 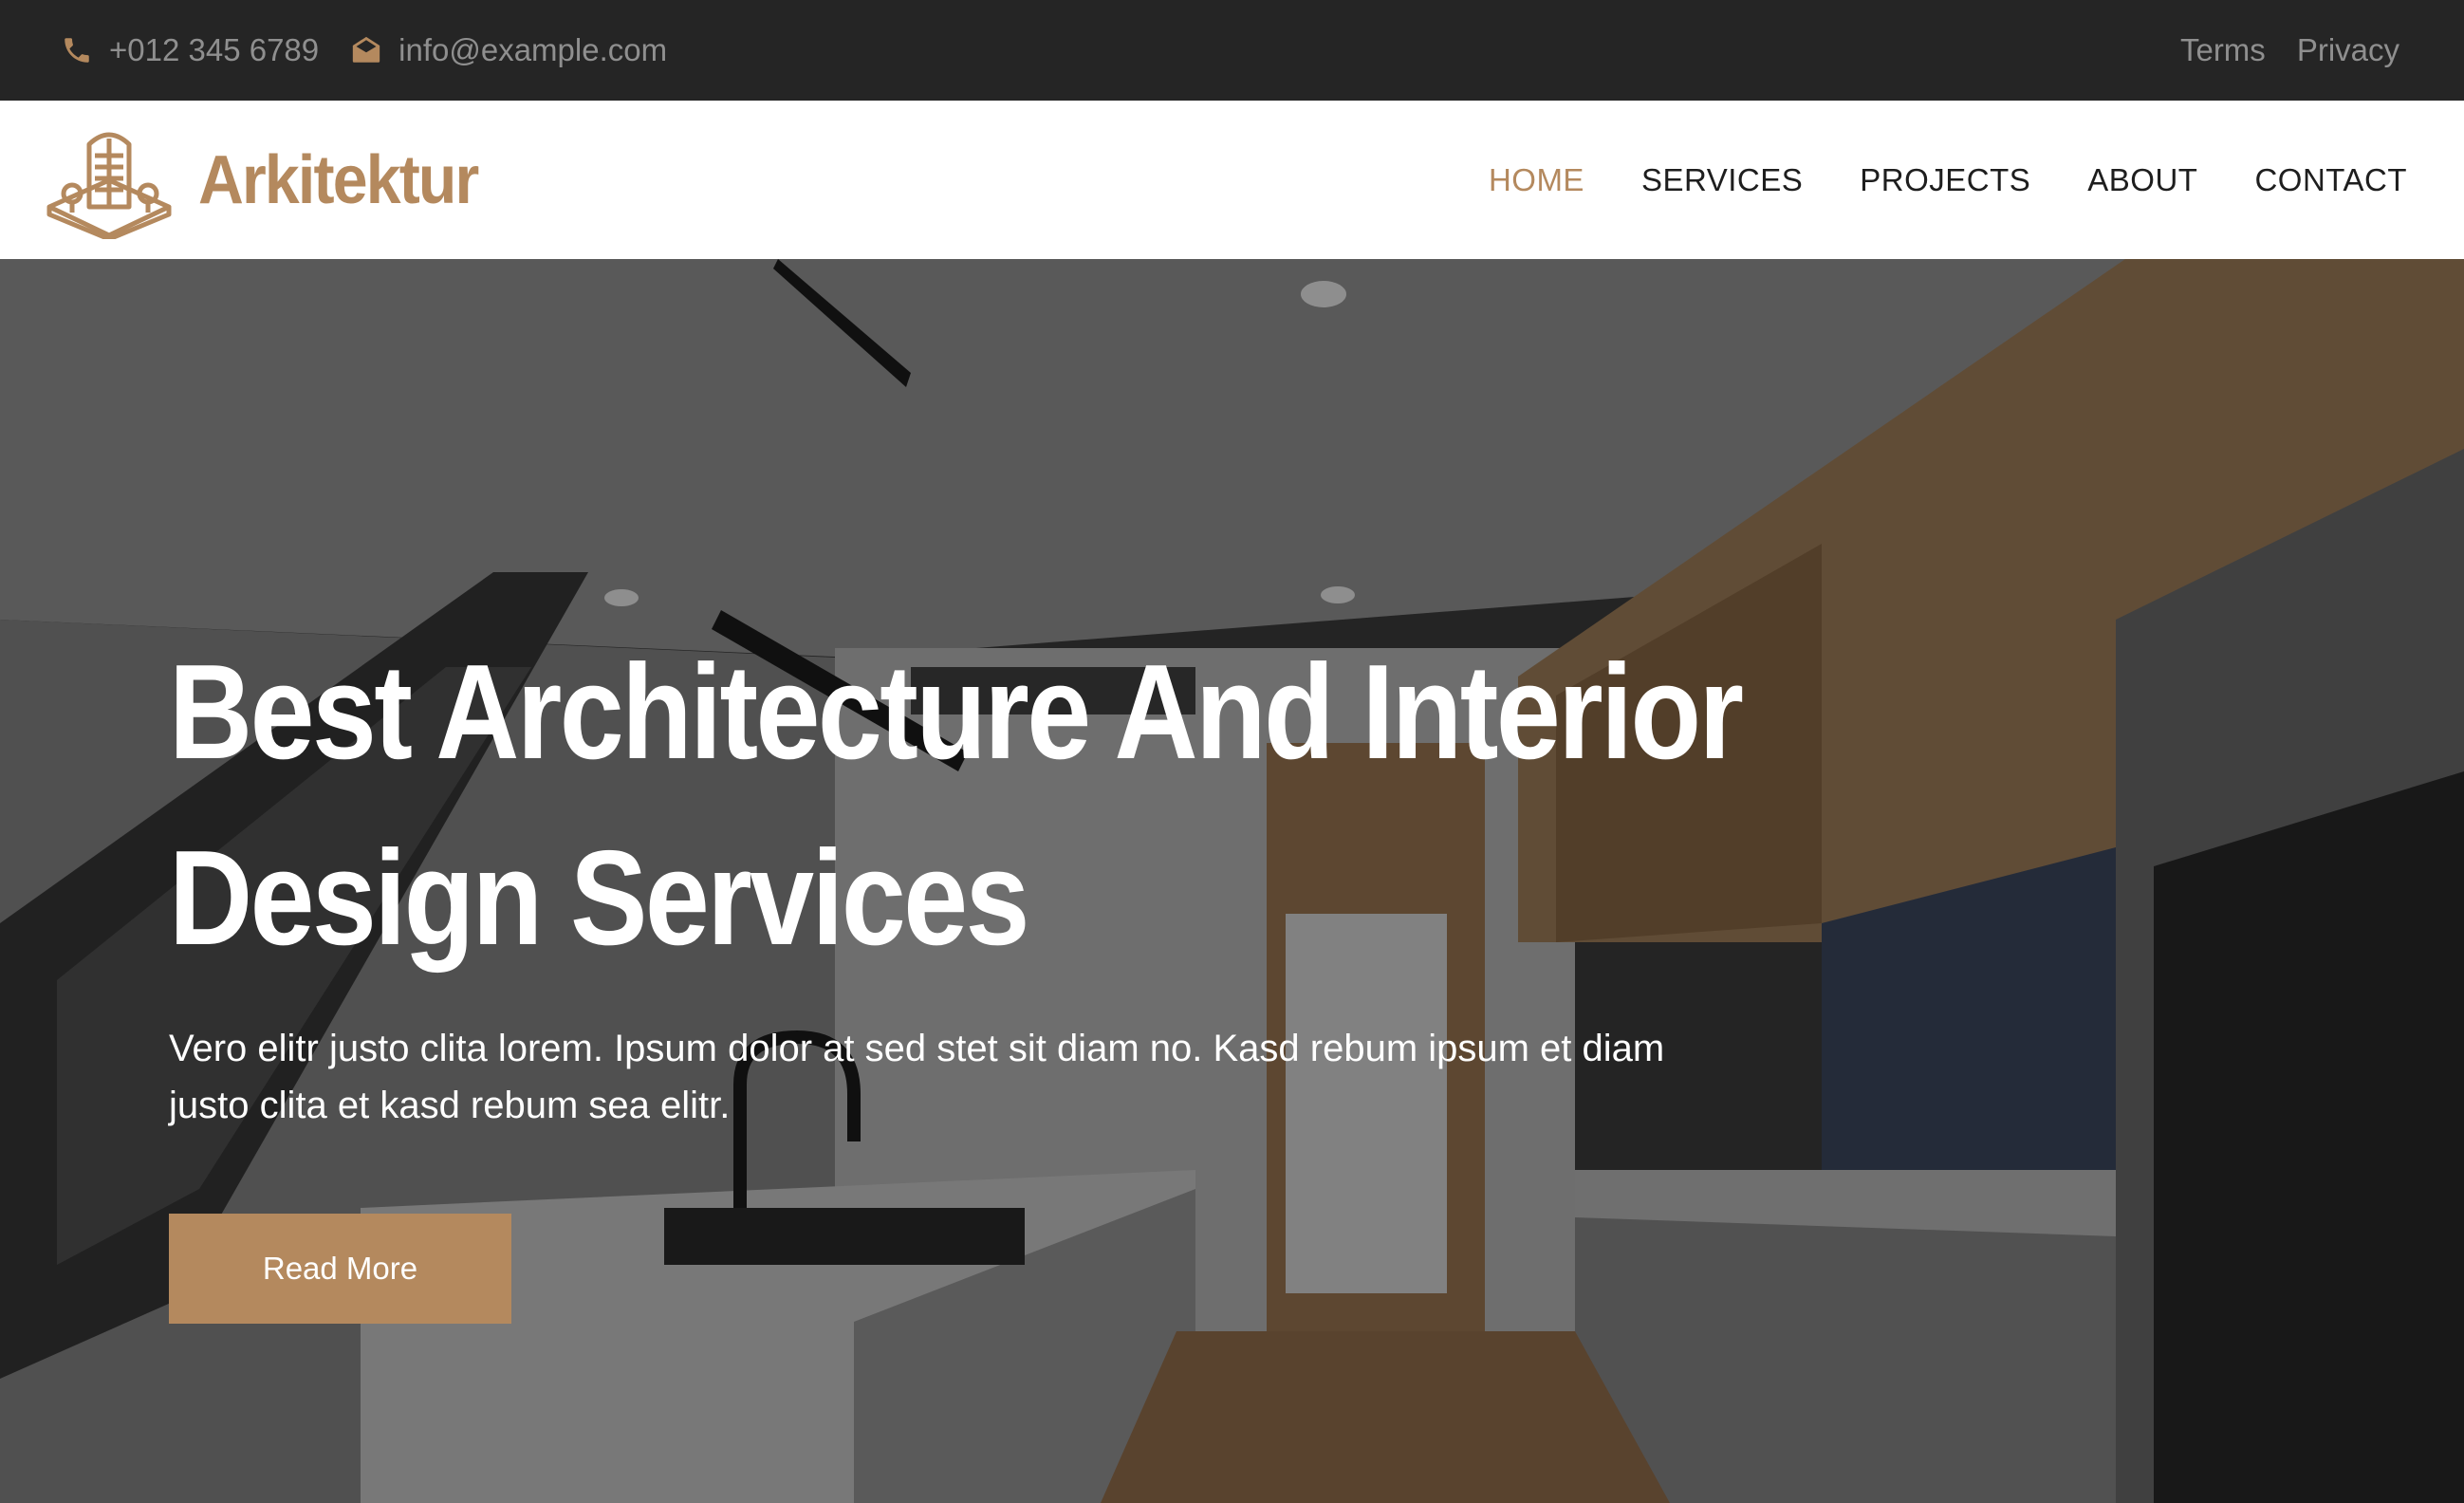 I want to click on hero-description-line-2: justo clita et kasd rebum sea elitr., so click(x=450, y=1105).